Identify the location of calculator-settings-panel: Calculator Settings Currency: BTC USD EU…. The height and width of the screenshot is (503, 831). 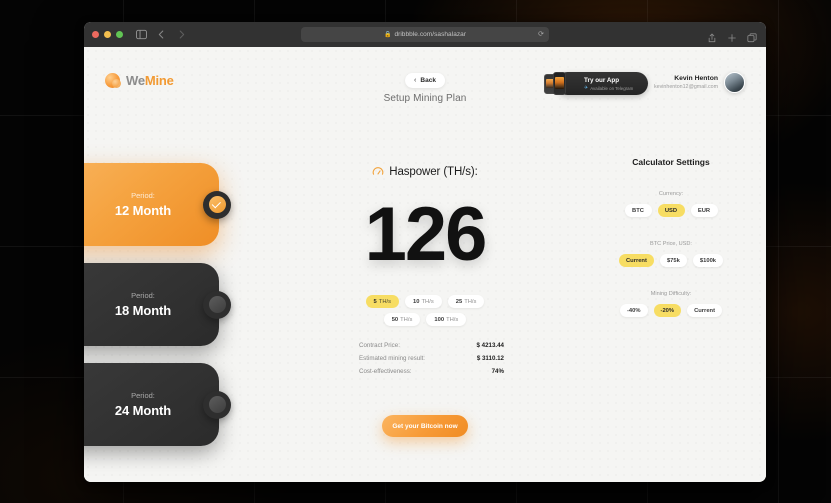
(671, 237).